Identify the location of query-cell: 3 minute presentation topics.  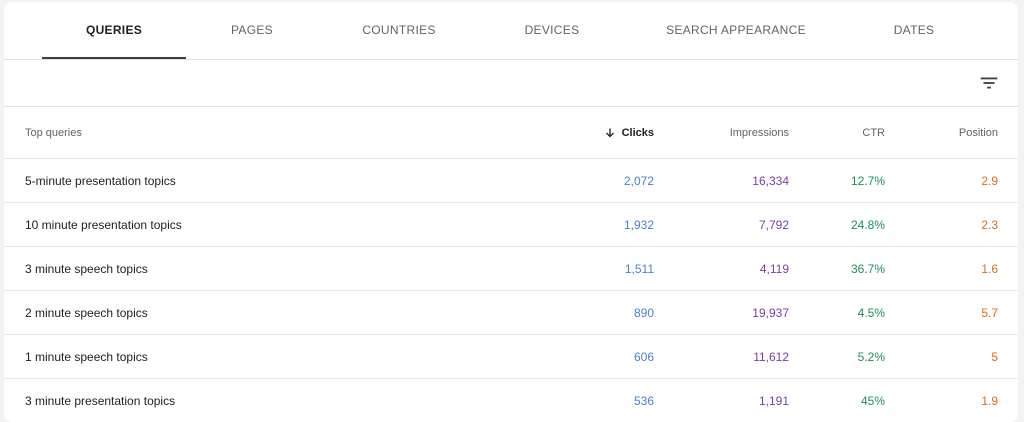
(100, 400).